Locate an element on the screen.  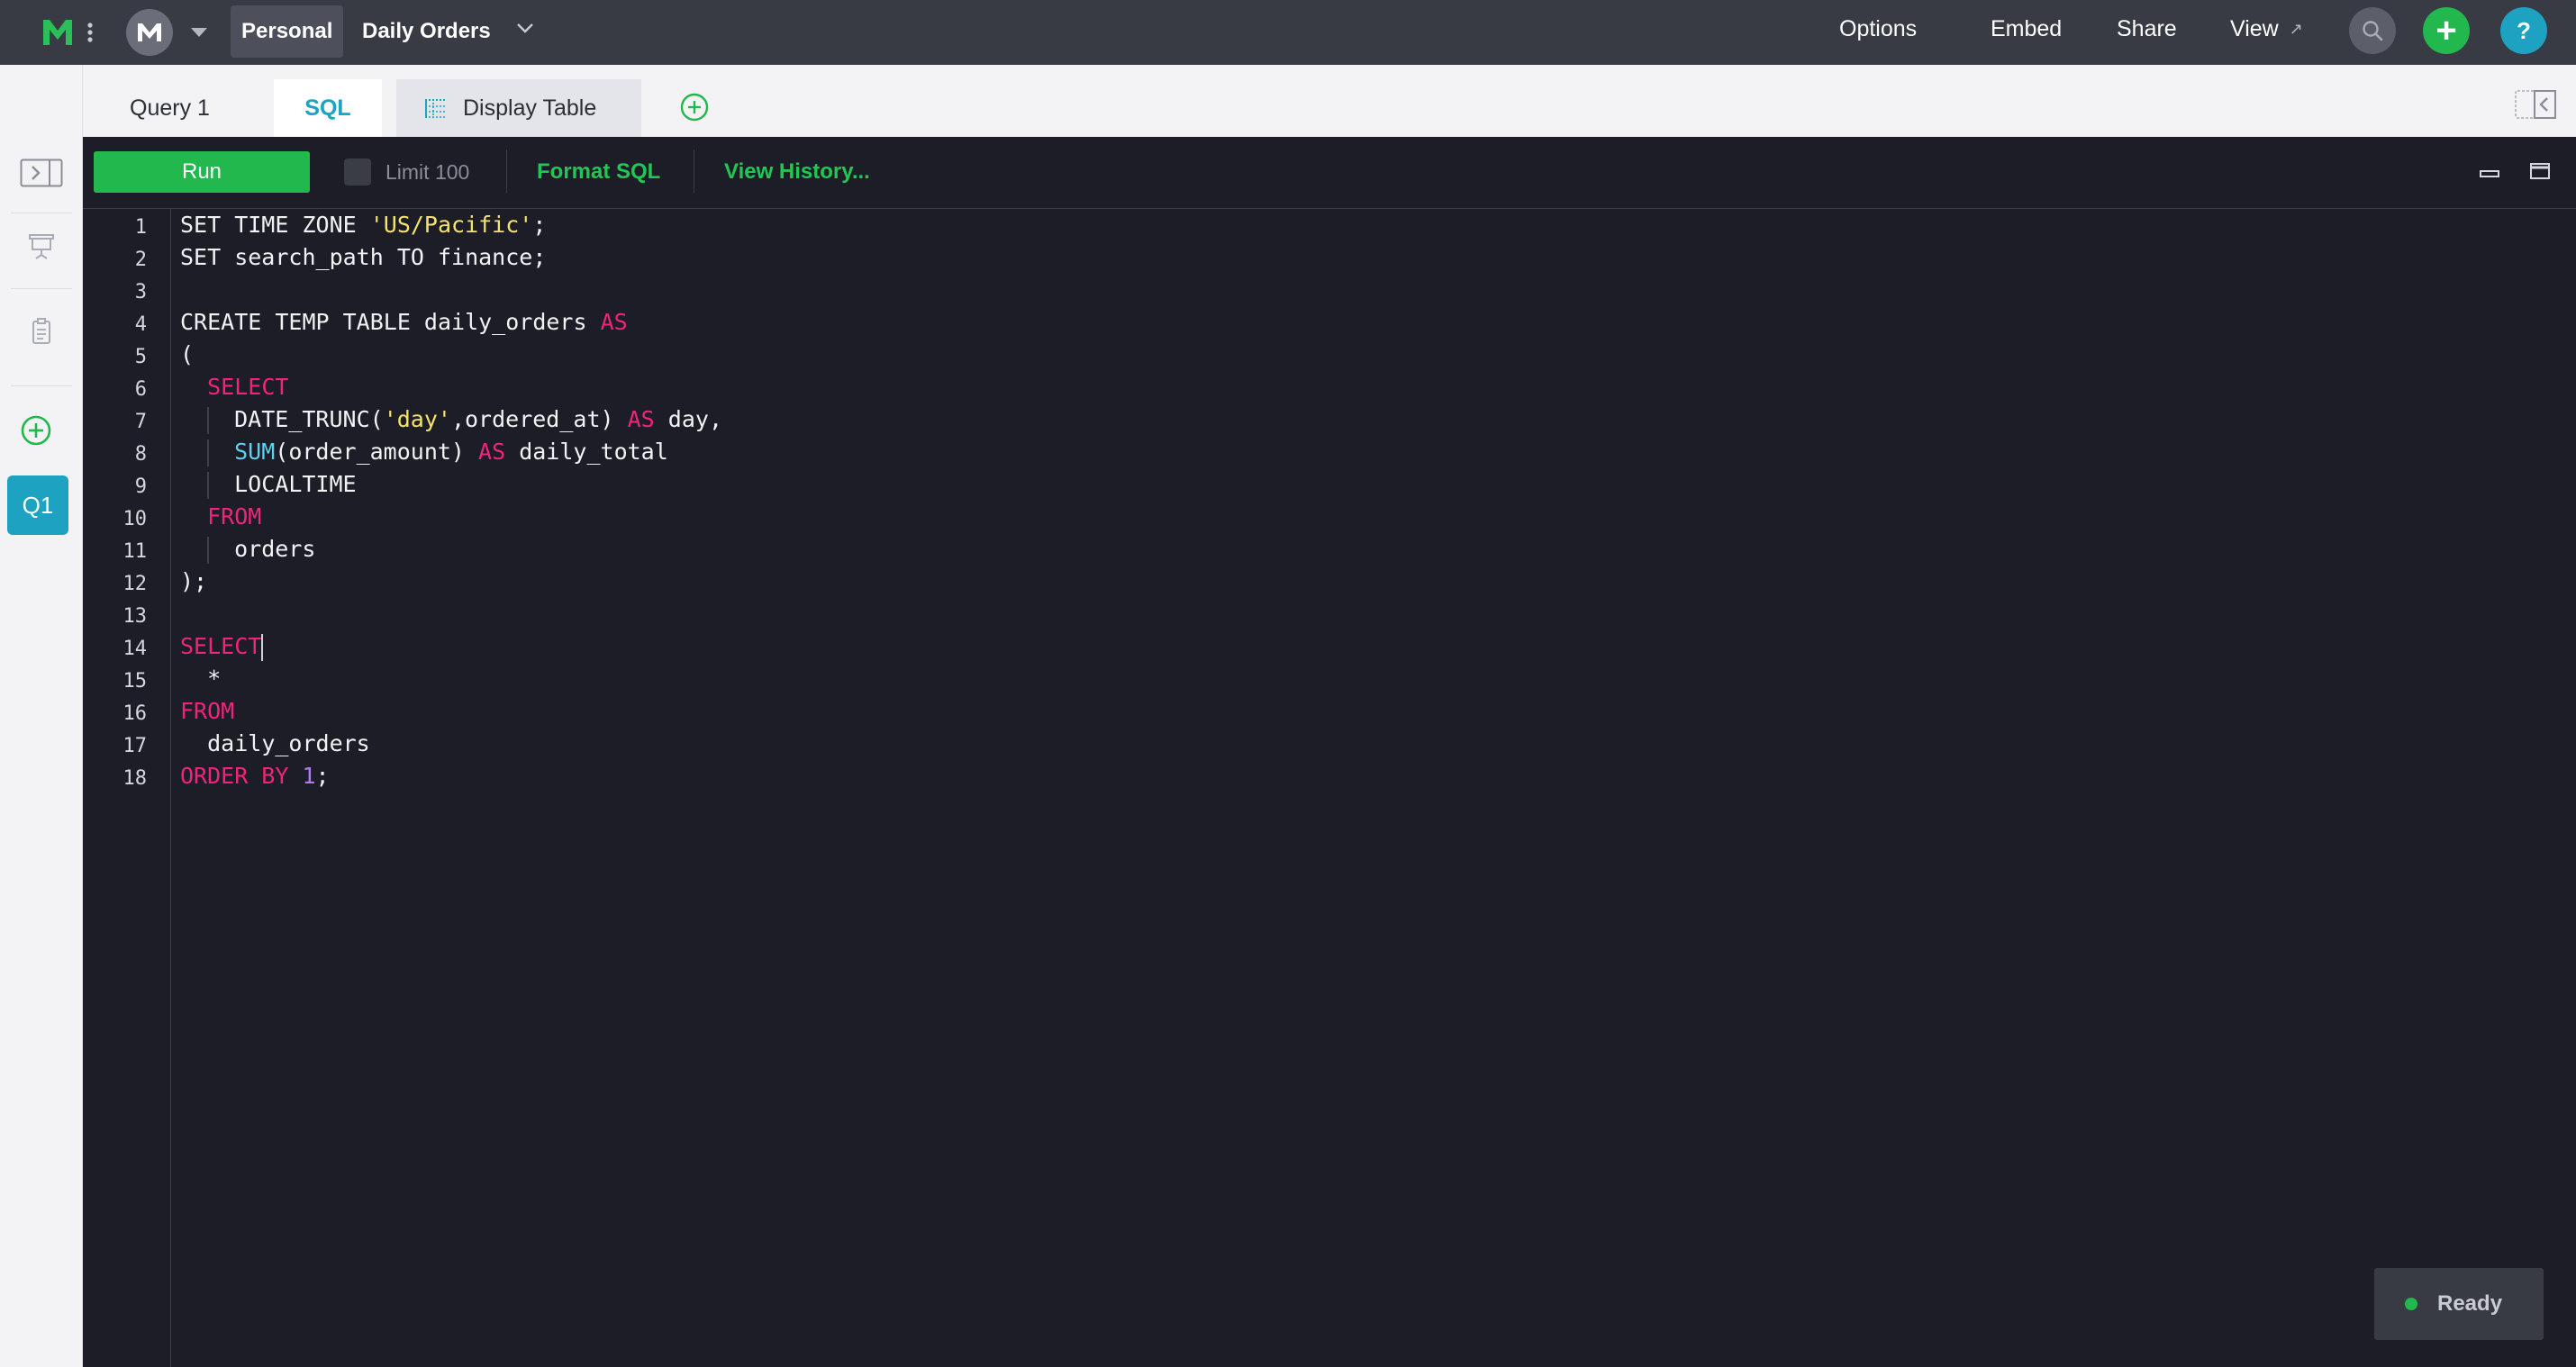
toolbar-divider is located at coordinates (506, 171).